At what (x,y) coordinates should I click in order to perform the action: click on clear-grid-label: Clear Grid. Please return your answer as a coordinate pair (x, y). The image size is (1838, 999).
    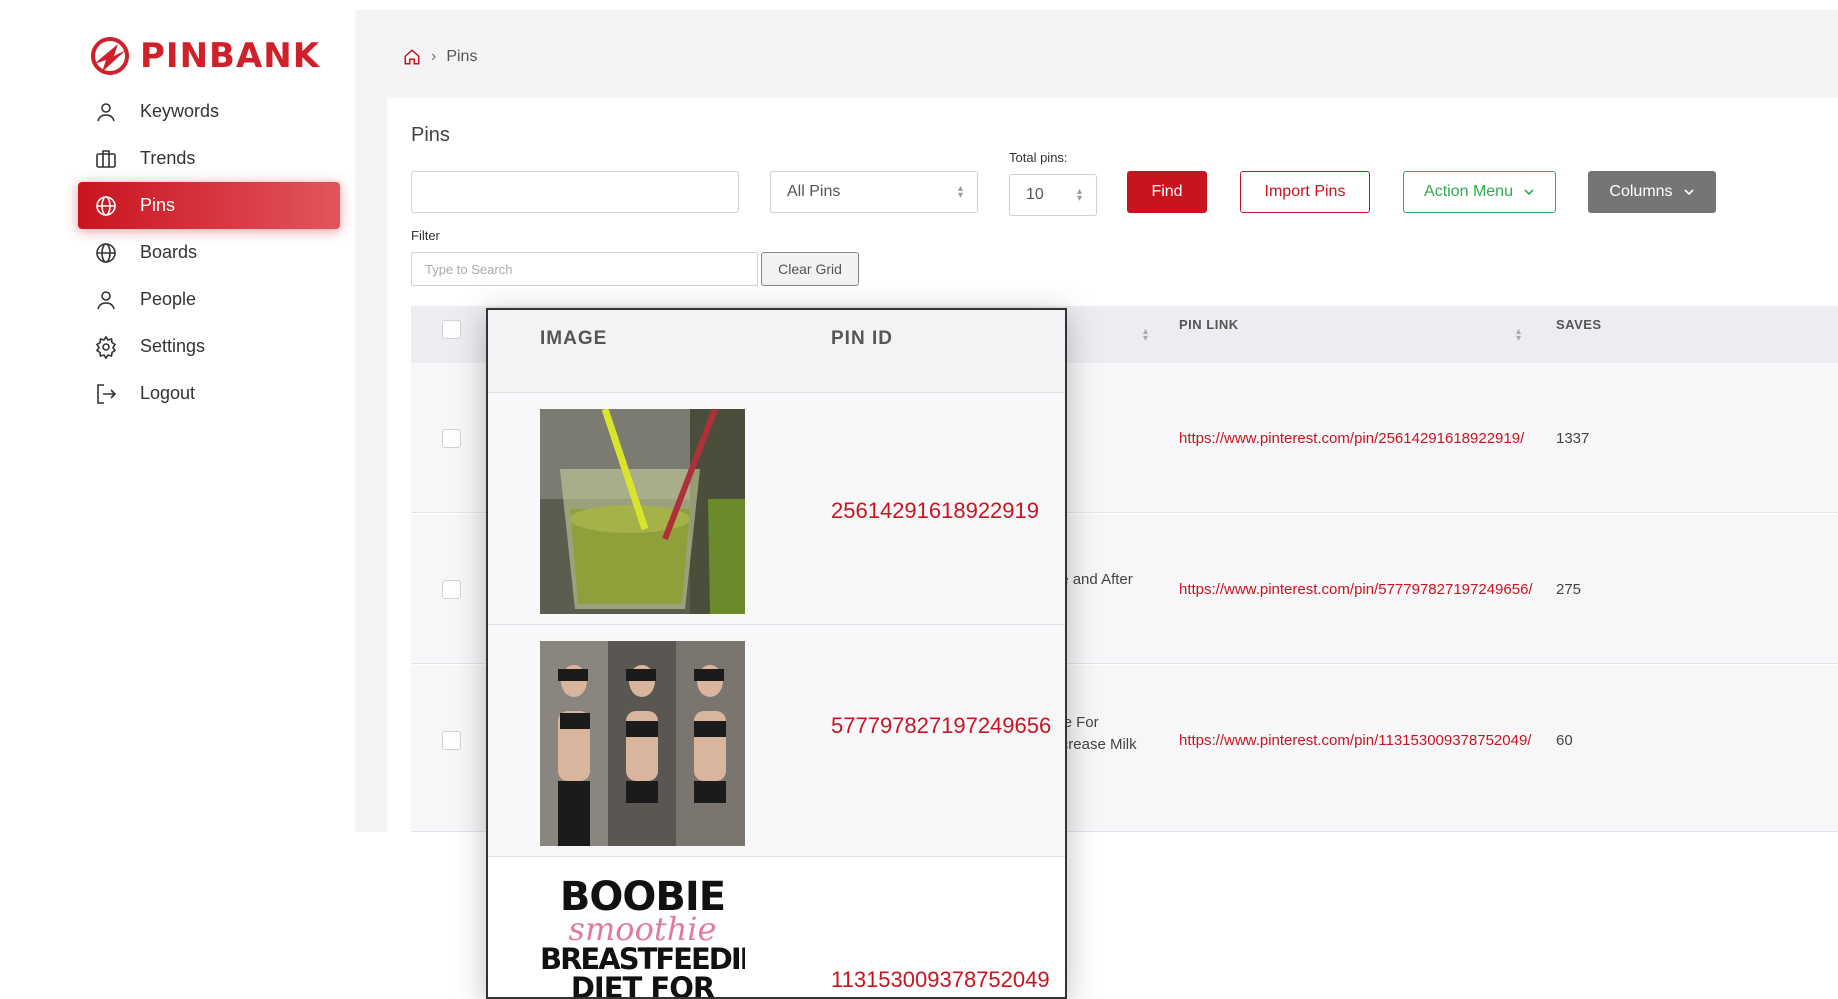
    Looking at the image, I should click on (810, 269).